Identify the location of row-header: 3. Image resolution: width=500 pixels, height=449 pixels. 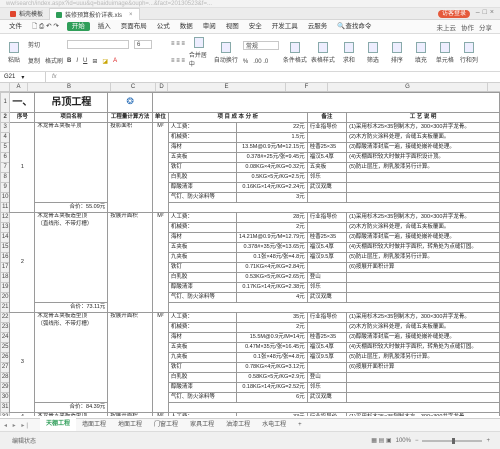
(5, 127).